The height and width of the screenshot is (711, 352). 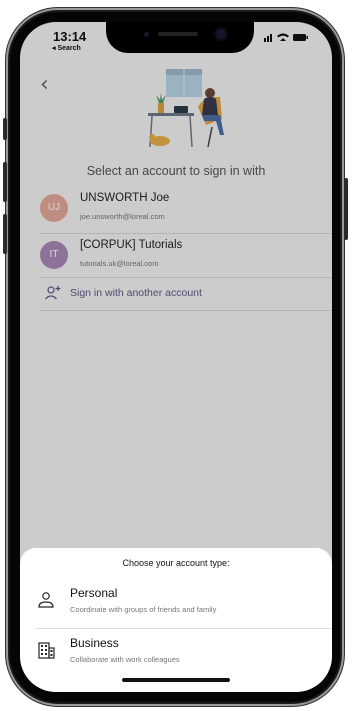 What do you see at coordinates (5, 234) in the screenshot?
I see `volume-down-button` at bounding box center [5, 234].